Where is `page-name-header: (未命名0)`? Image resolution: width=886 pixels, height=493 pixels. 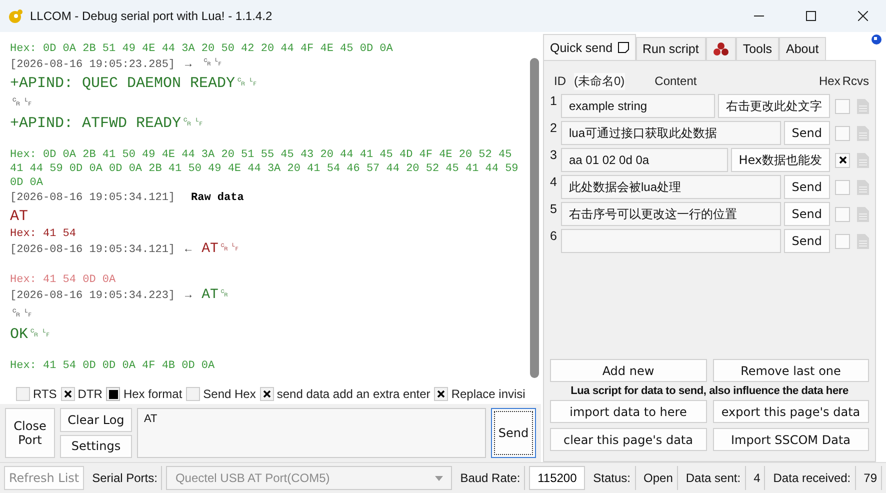 page-name-header: (未命名0) is located at coordinates (599, 81).